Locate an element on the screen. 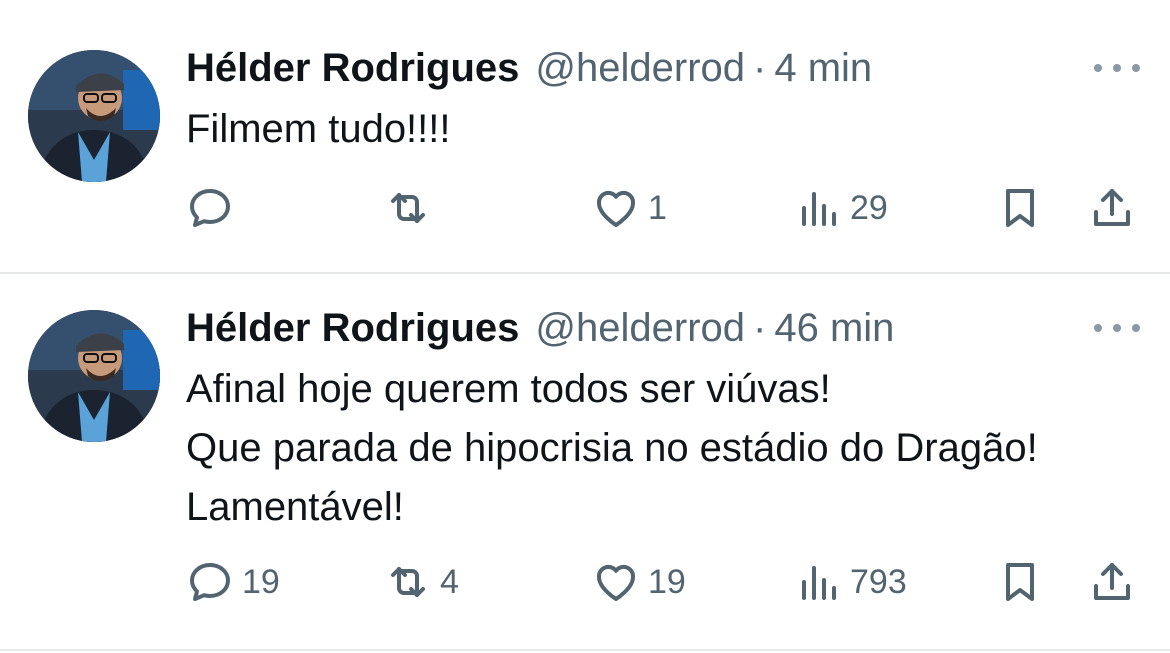 This screenshot has width=1170, height=653. like-button: 19 is located at coordinates (639, 582).